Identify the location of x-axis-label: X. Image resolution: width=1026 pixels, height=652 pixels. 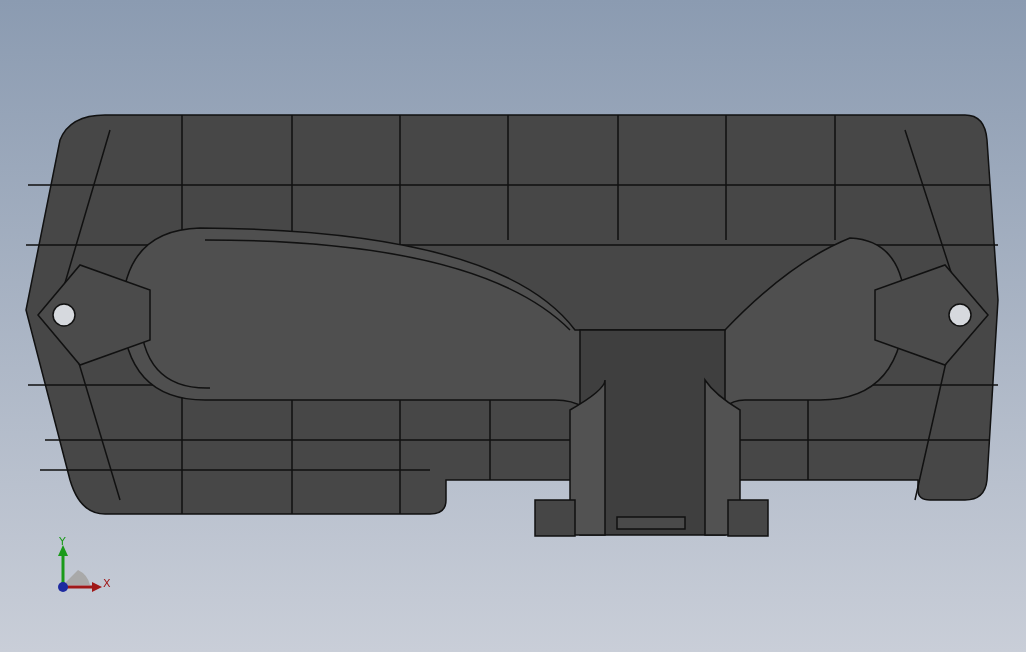
(107, 583).